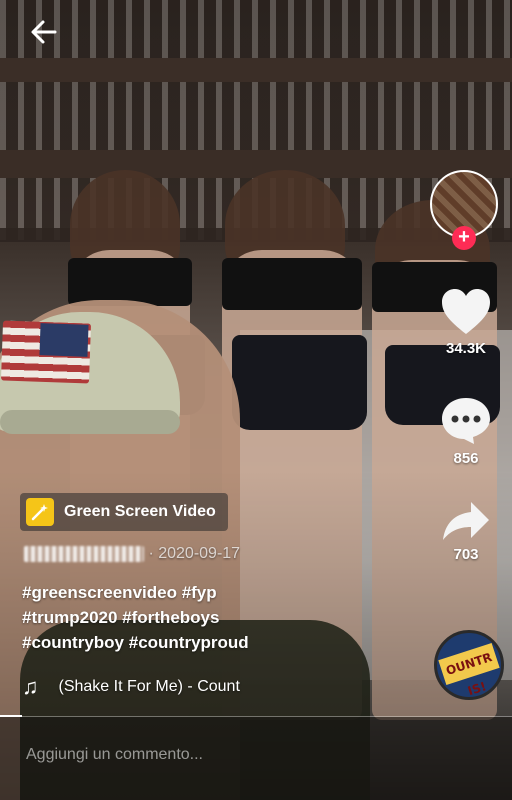  Describe the element at coordinates (149, 686) in the screenshot. I see `music-title: (Shake It For Me) - Count` at that location.